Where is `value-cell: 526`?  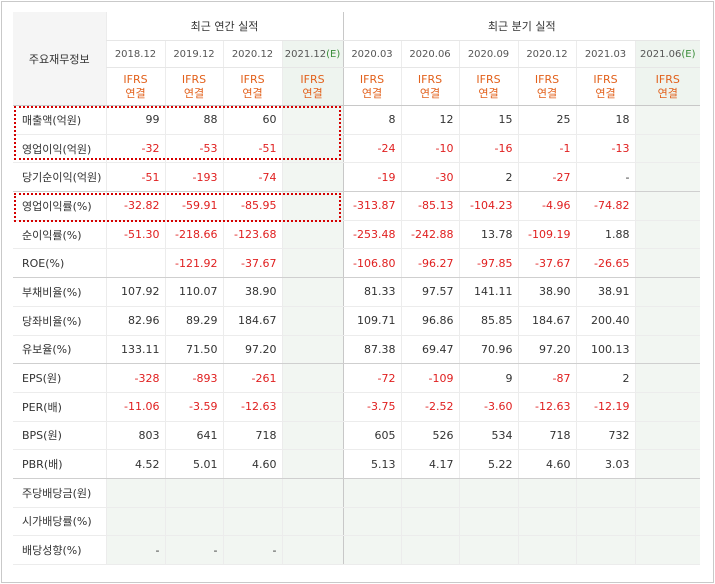
value-cell: 526 is located at coordinates (429, 436).